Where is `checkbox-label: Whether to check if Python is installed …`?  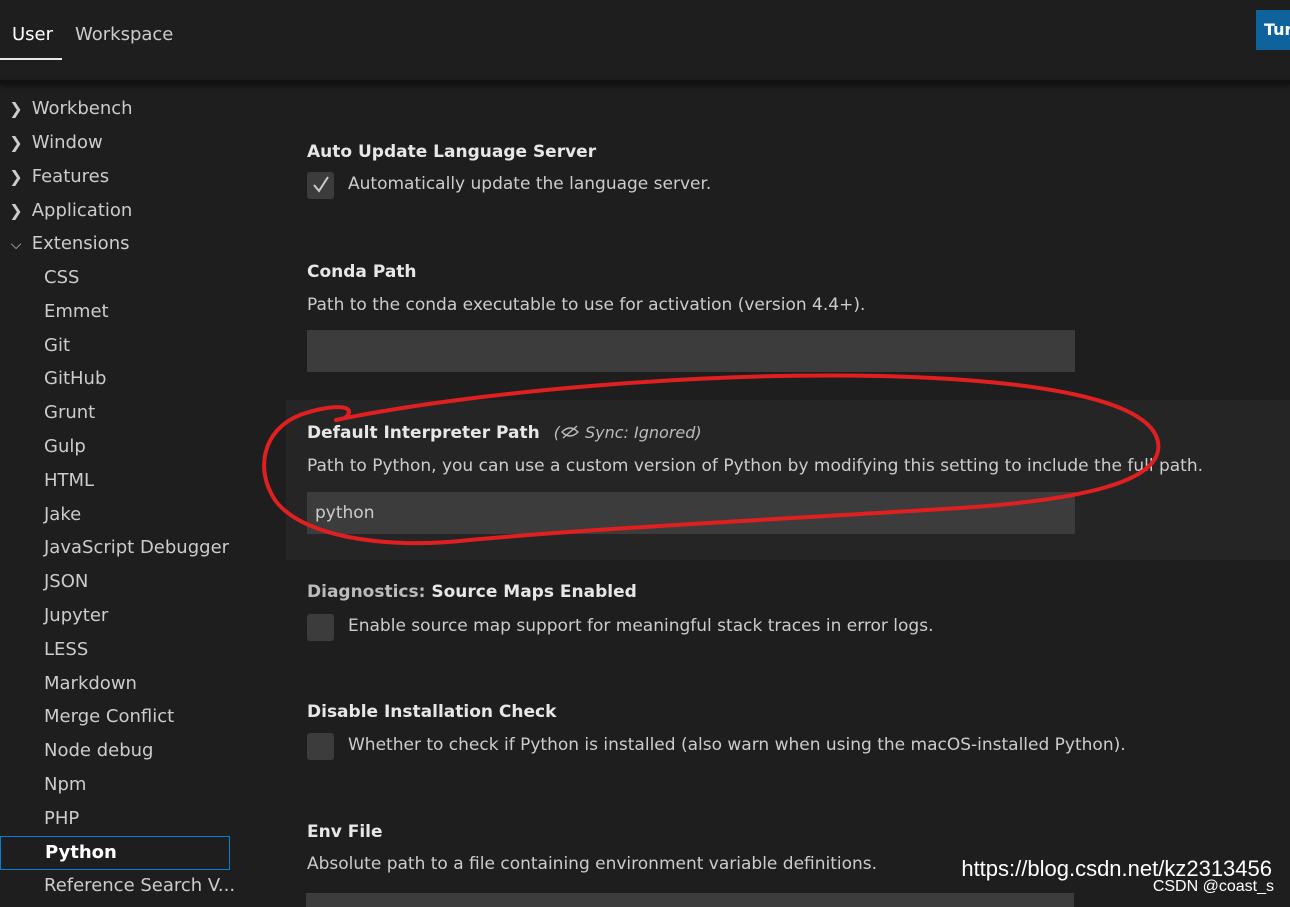
checkbox-label: Whether to check if Python is installed … is located at coordinates (737, 745).